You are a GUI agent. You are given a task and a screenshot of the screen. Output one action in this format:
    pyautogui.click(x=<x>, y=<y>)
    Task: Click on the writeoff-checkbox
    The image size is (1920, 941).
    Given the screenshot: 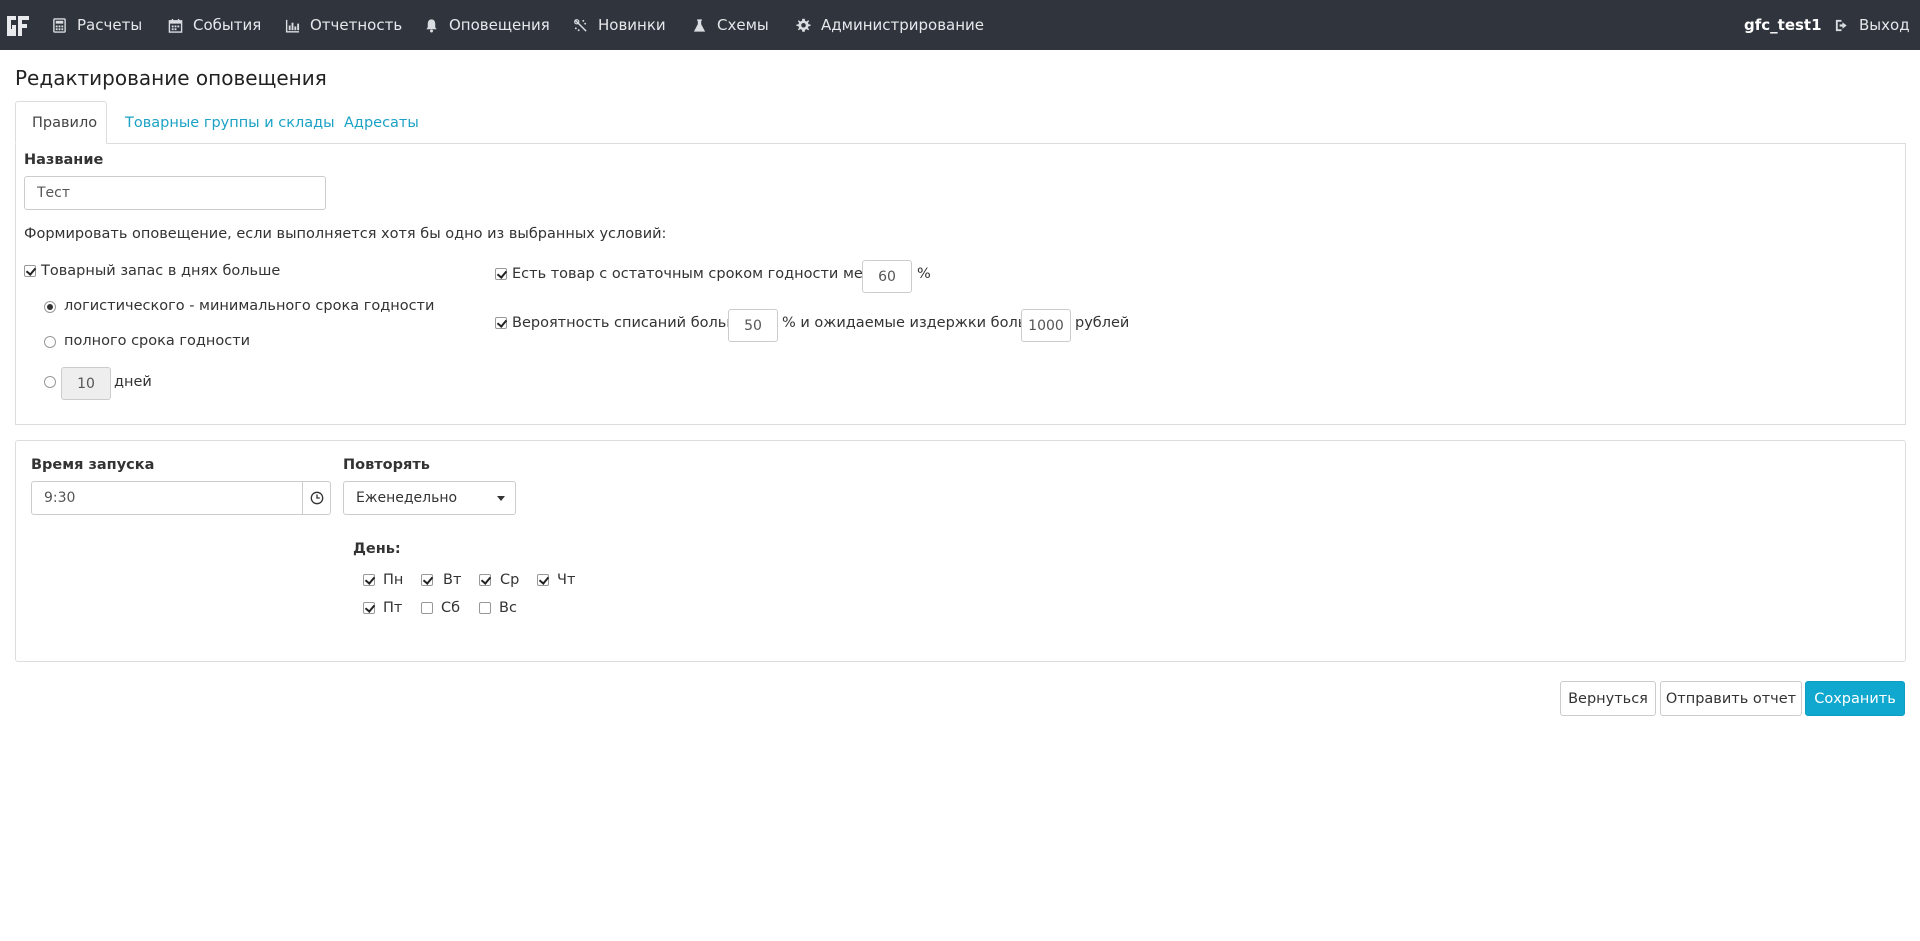 What is the action you would take?
    pyautogui.click(x=501, y=323)
    